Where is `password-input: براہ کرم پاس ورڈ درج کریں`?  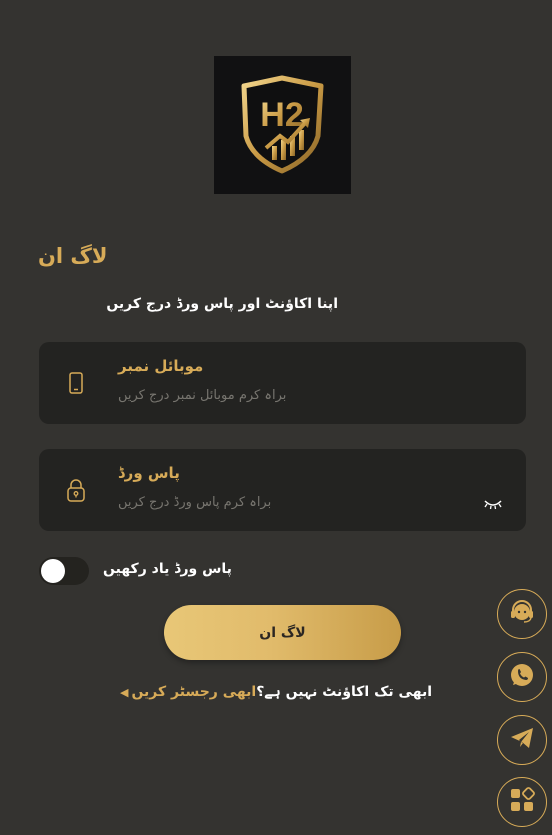
password-input: براہ کرم پاس ورڈ درج کریں is located at coordinates (194, 502).